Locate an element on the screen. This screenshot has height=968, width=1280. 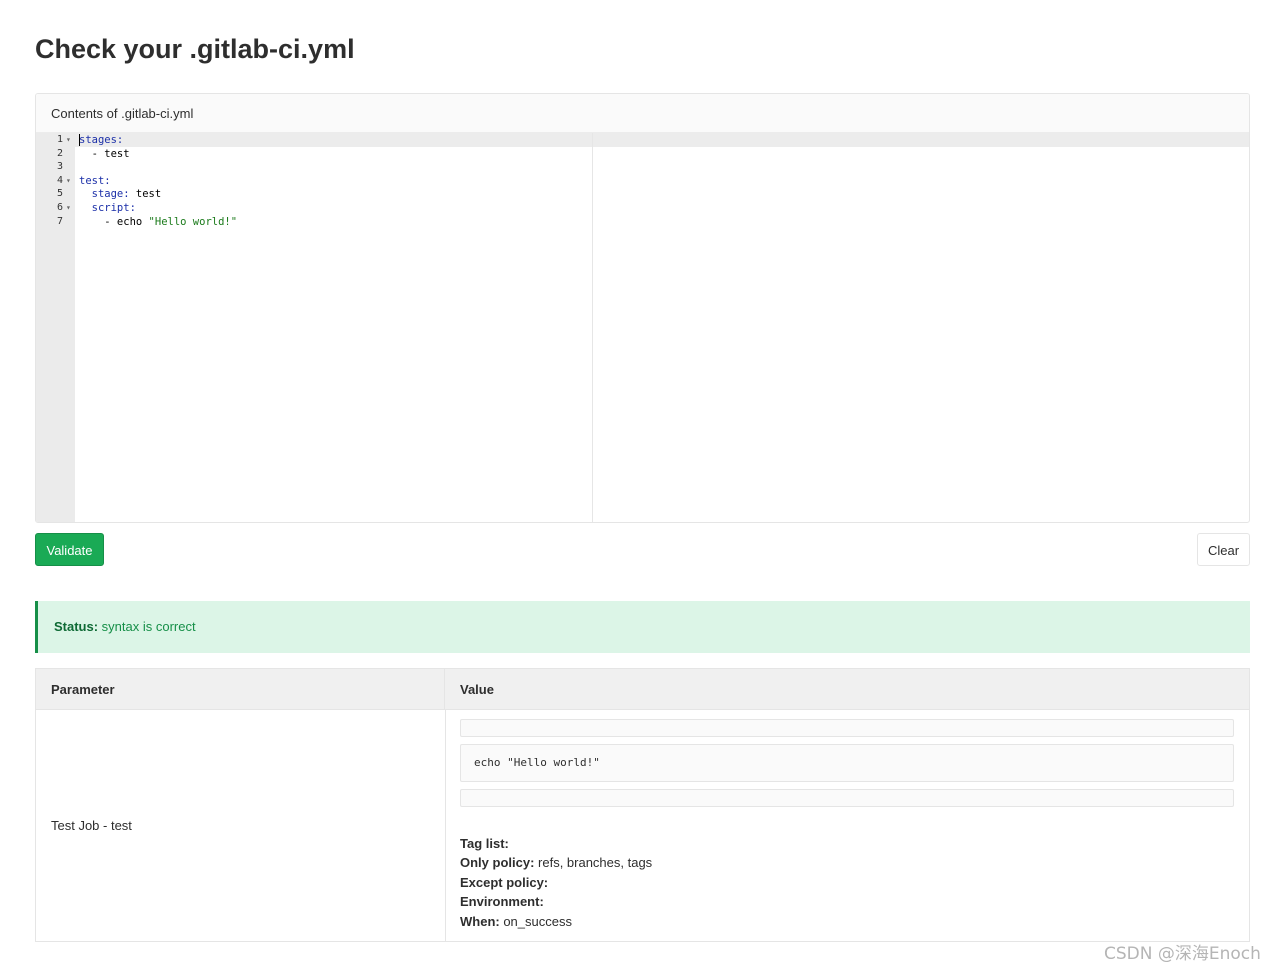
only-policy-label: Only policy: is located at coordinates (497, 862).